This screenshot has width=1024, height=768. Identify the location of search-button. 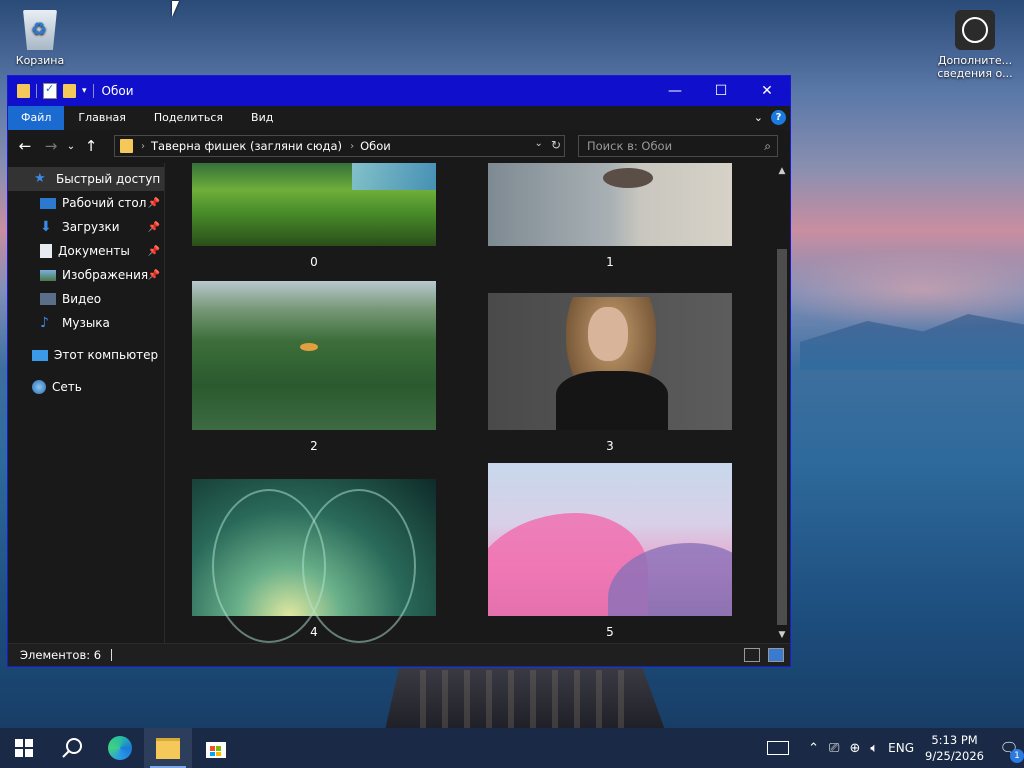
(72, 748).